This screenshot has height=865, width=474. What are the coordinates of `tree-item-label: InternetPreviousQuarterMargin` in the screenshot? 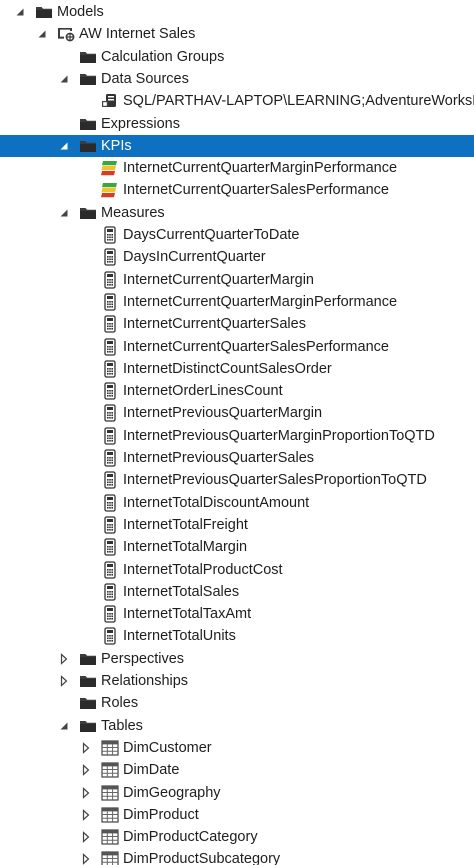 It's located at (223, 413).